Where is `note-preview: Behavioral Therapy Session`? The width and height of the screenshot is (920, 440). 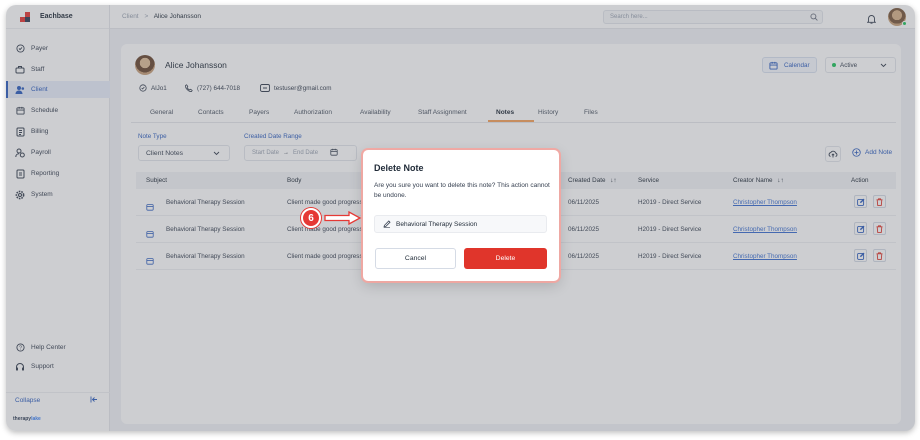
note-preview: Behavioral Therapy Session is located at coordinates (460, 224).